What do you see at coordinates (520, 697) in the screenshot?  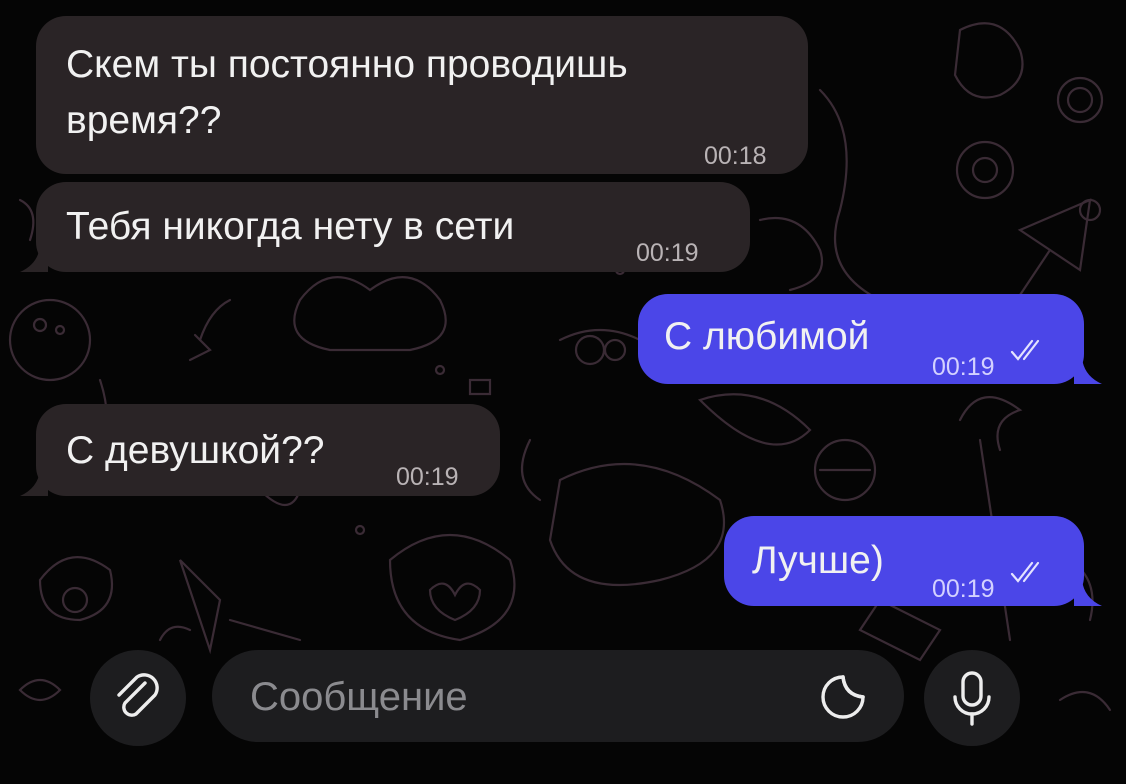 I see `message-input` at bounding box center [520, 697].